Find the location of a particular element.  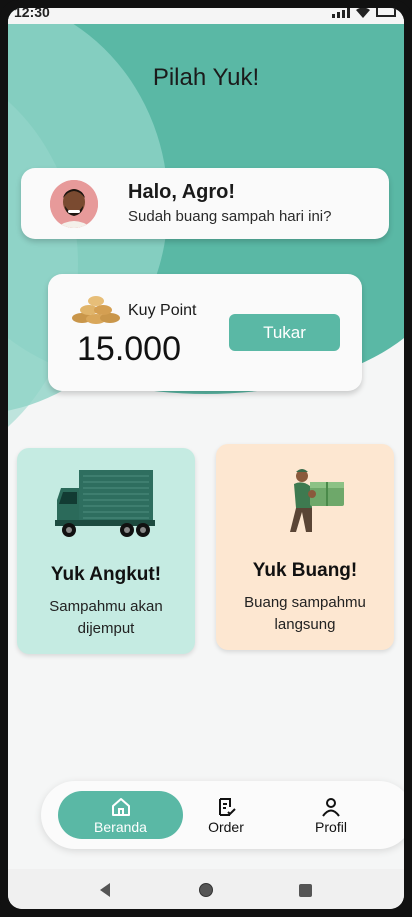

avatar is located at coordinates (74, 204).